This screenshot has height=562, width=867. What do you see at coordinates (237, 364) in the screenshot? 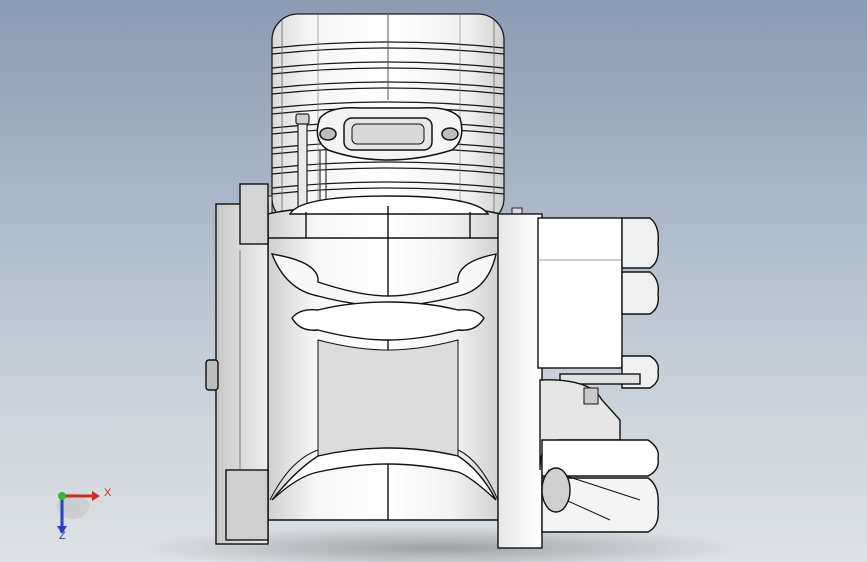
I see `left-mount-plate` at bounding box center [237, 364].